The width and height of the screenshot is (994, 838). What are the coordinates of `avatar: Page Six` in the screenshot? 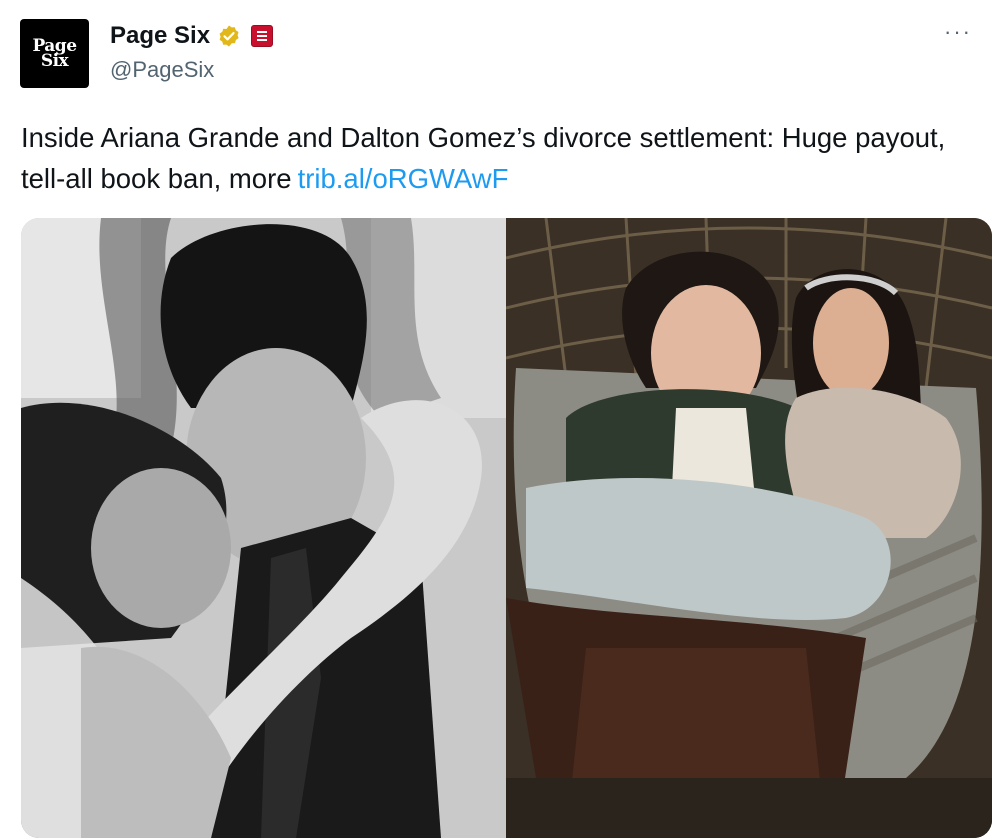 It's located at (54, 53).